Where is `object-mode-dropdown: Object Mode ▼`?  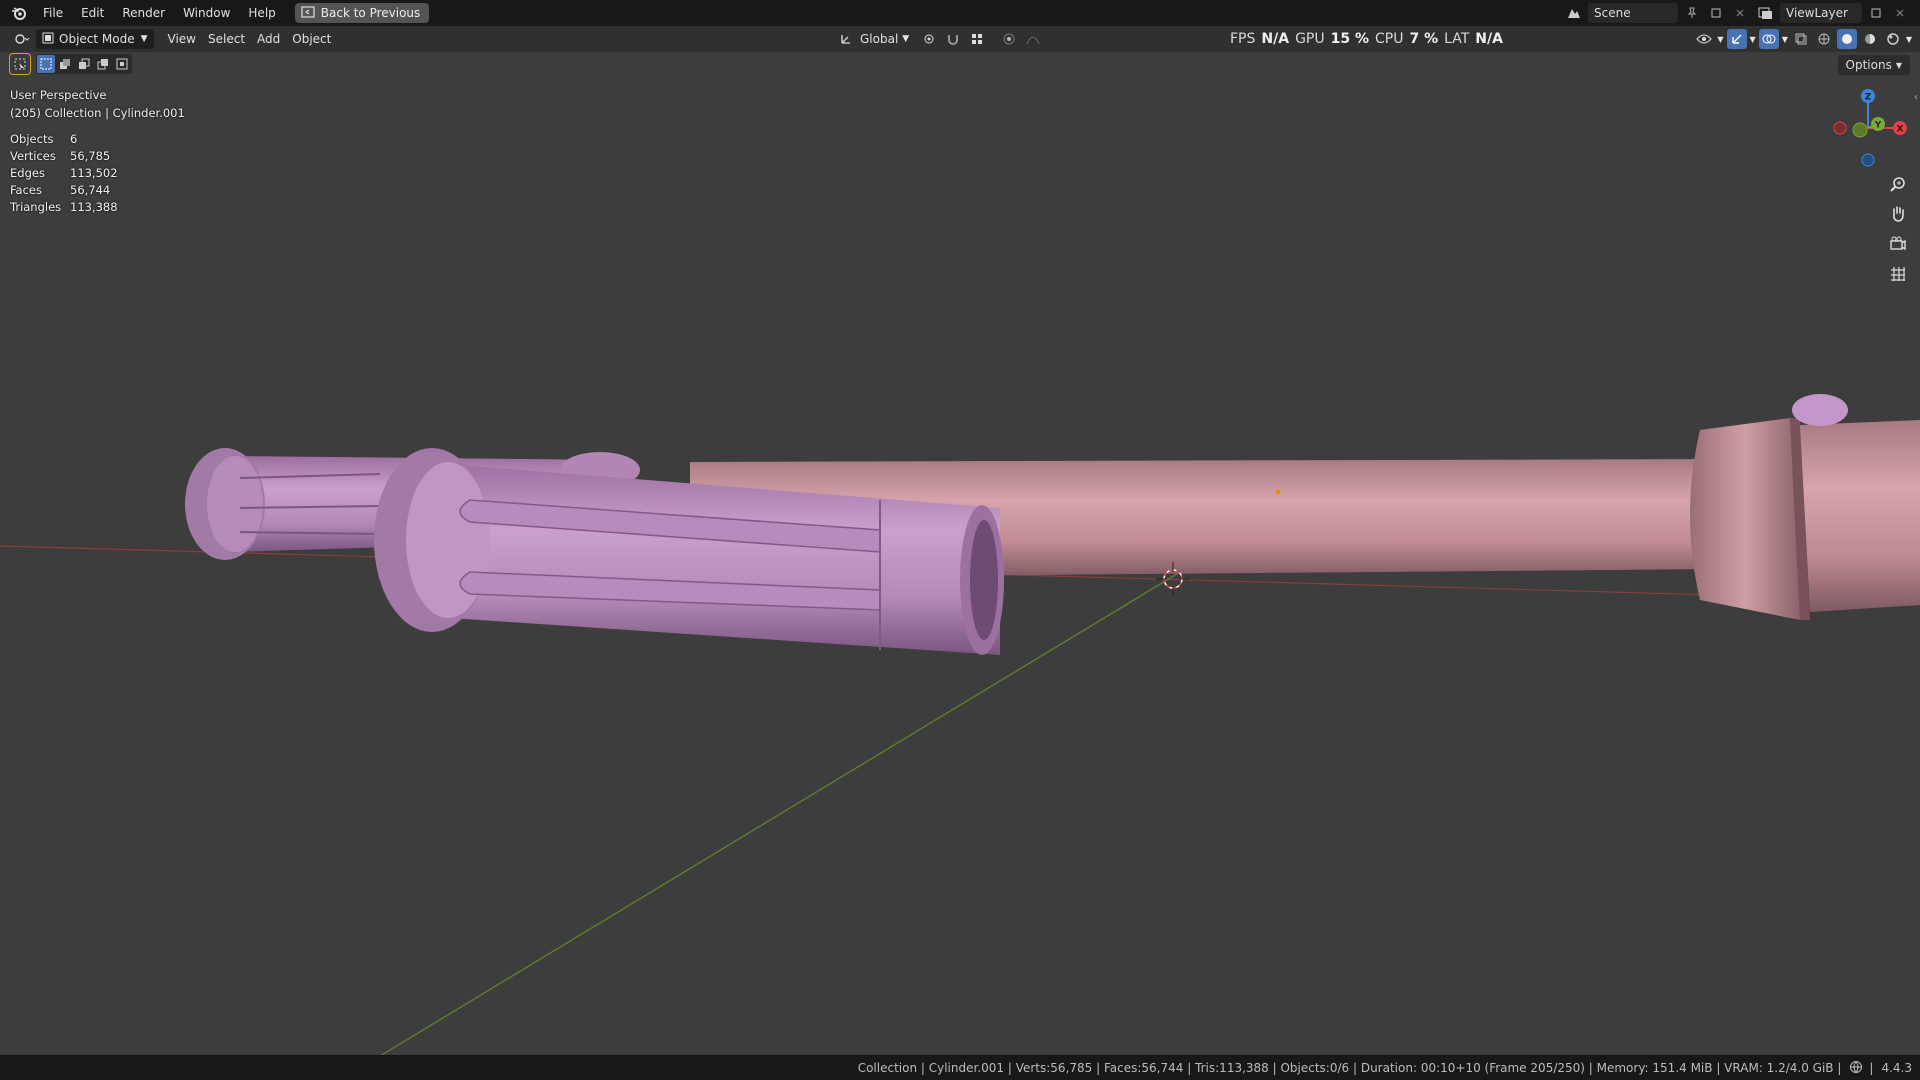 object-mode-dropdown: Object Mode ▼ is located at coordinates (95, 39).